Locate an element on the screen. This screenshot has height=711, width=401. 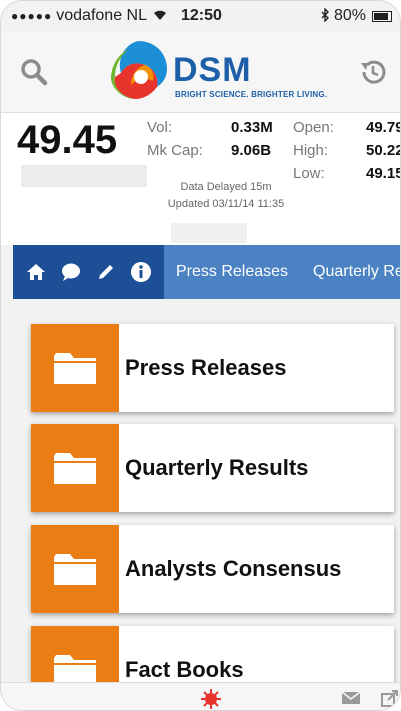
app-header: DSM BRIGHT SCIENCE. BRIGHTER LIVING. is located at coordinates (200, 72).